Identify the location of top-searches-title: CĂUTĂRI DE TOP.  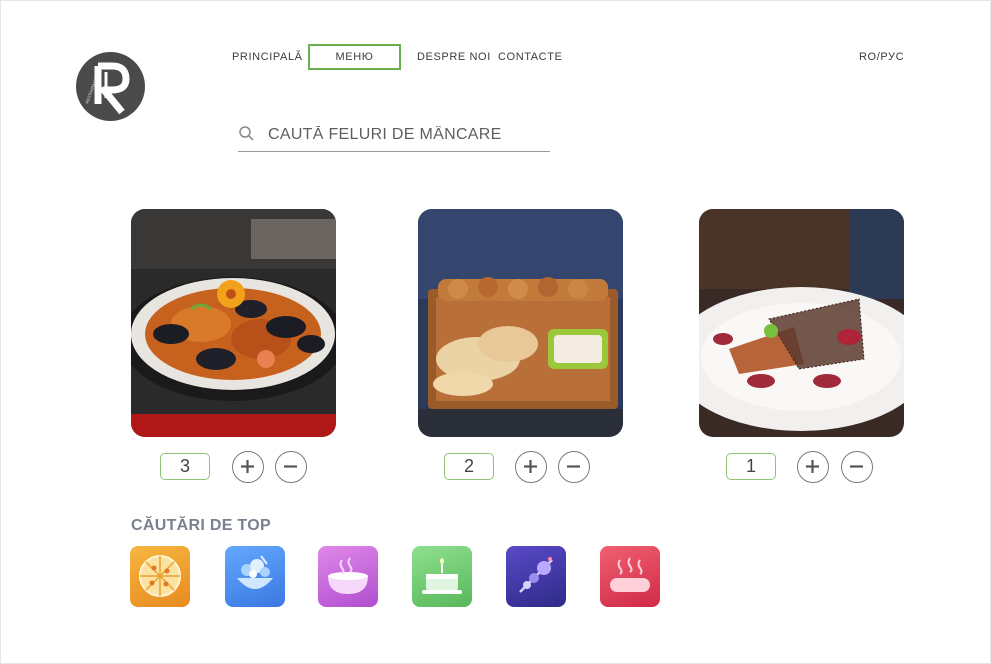
(201, 525).